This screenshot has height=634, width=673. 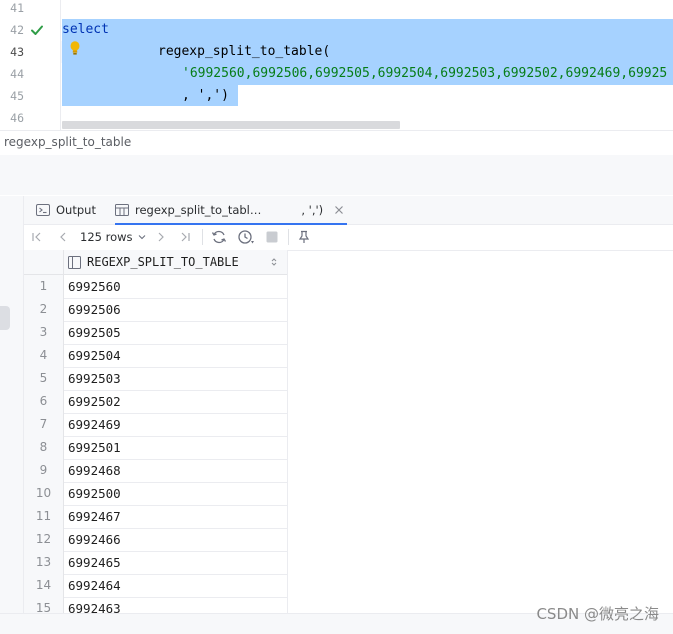 What do you see at coordinates (44, 605) in the screenshot?
I see `row-number: 15` at bounding box center [44, 605].